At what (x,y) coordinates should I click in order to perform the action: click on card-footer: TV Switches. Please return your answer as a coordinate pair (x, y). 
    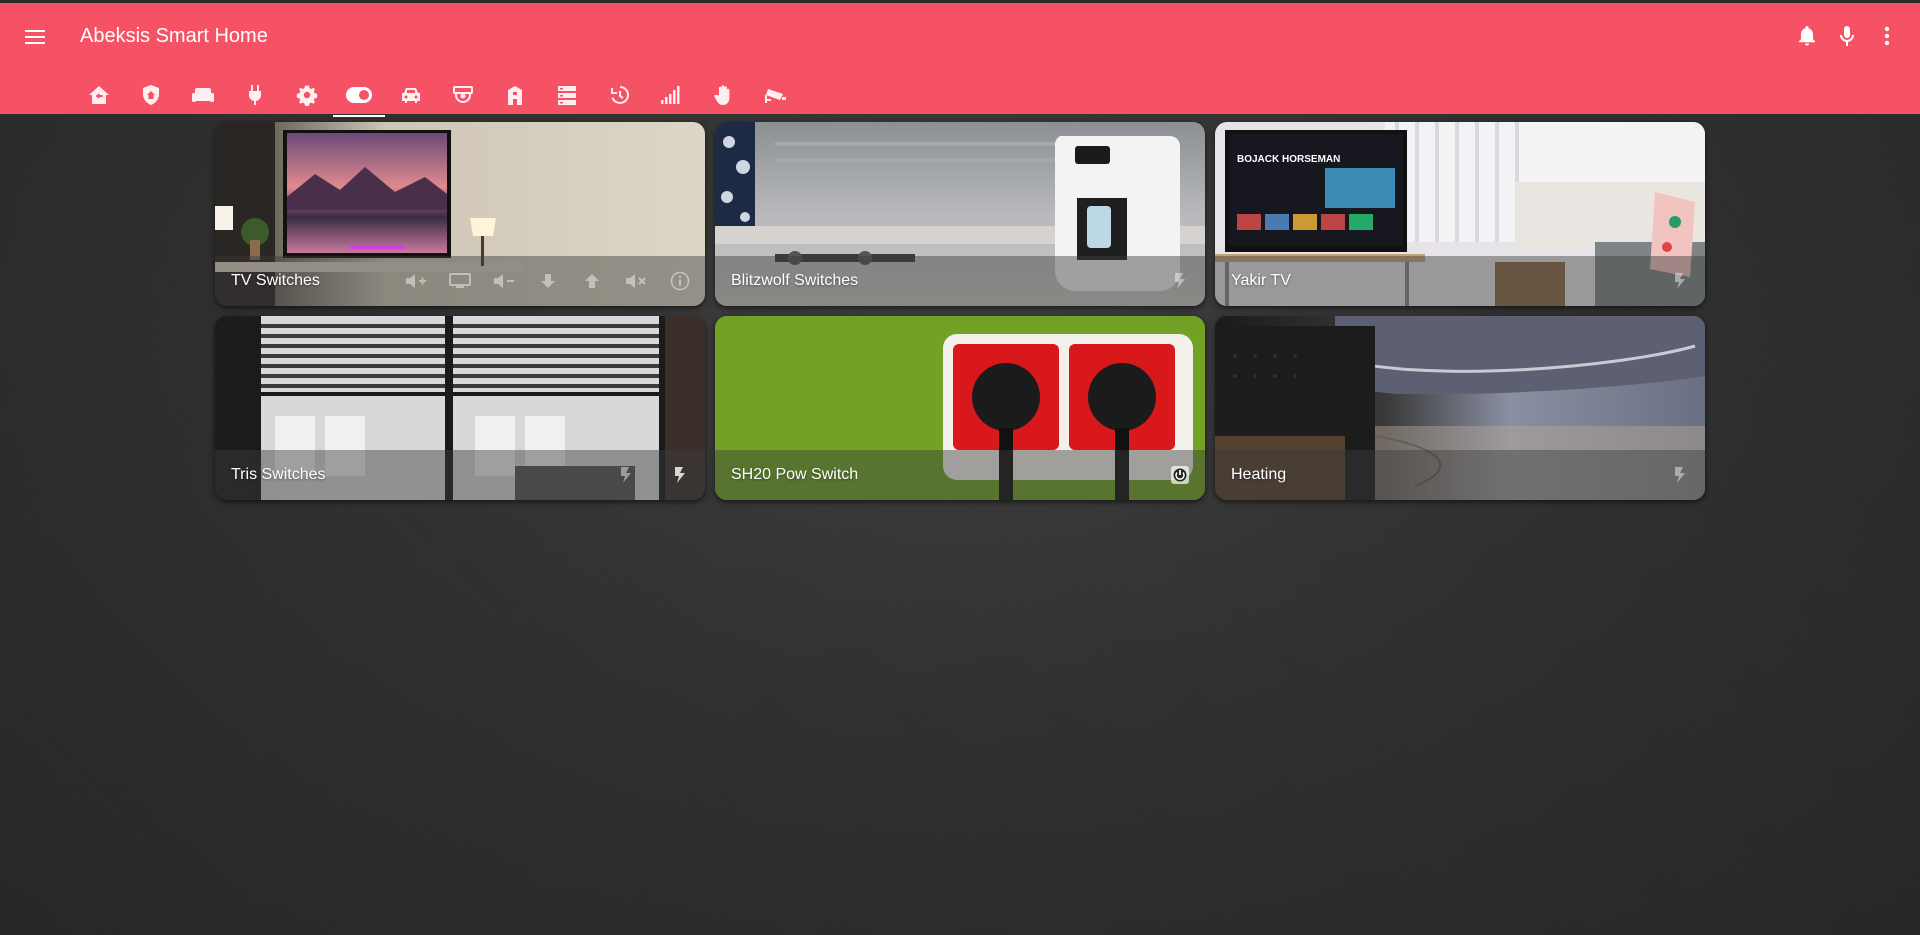
    Looking at the image, I should click on (460, 281).